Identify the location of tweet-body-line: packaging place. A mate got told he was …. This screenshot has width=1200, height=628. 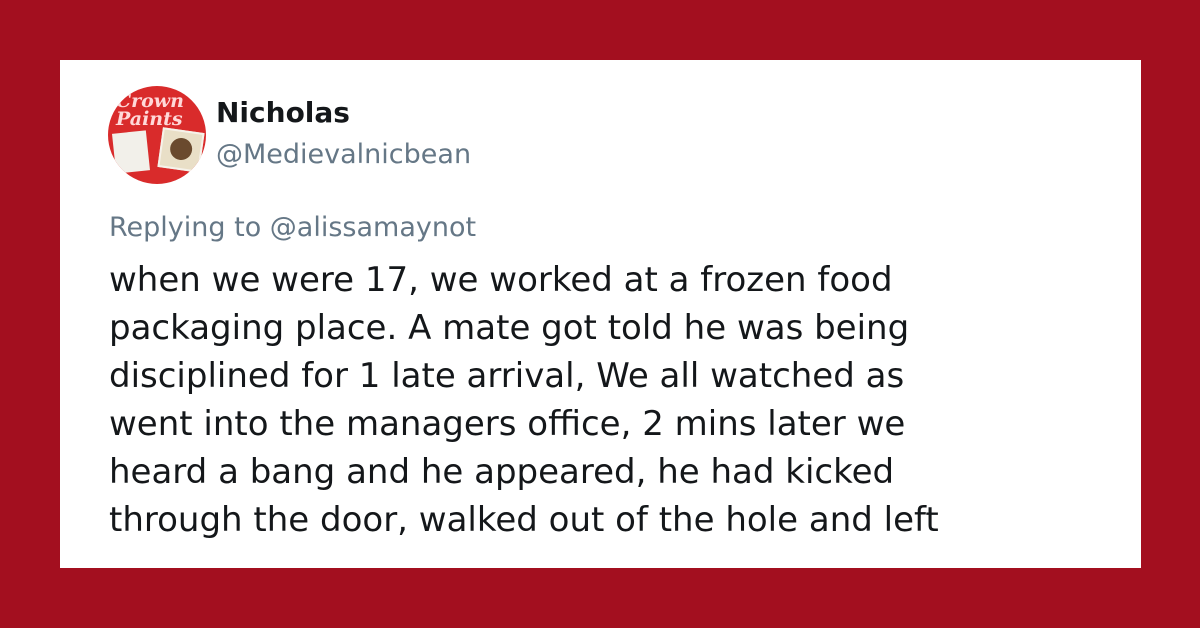
(509, 328).